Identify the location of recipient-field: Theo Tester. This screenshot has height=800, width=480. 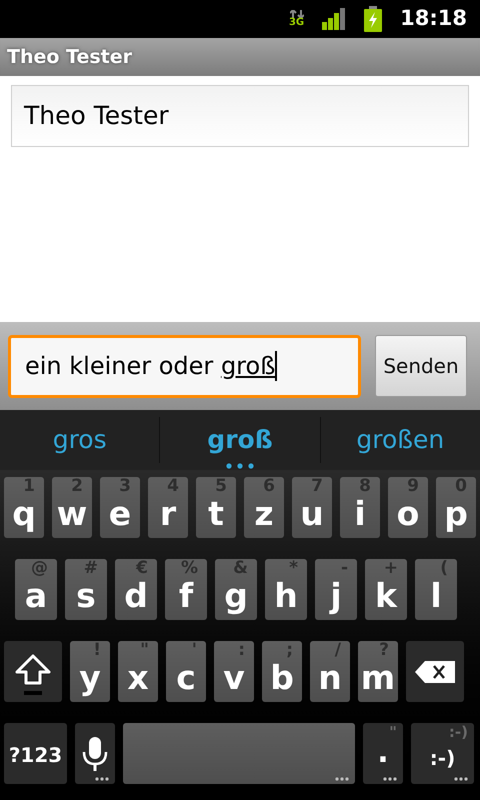
(240, 116).